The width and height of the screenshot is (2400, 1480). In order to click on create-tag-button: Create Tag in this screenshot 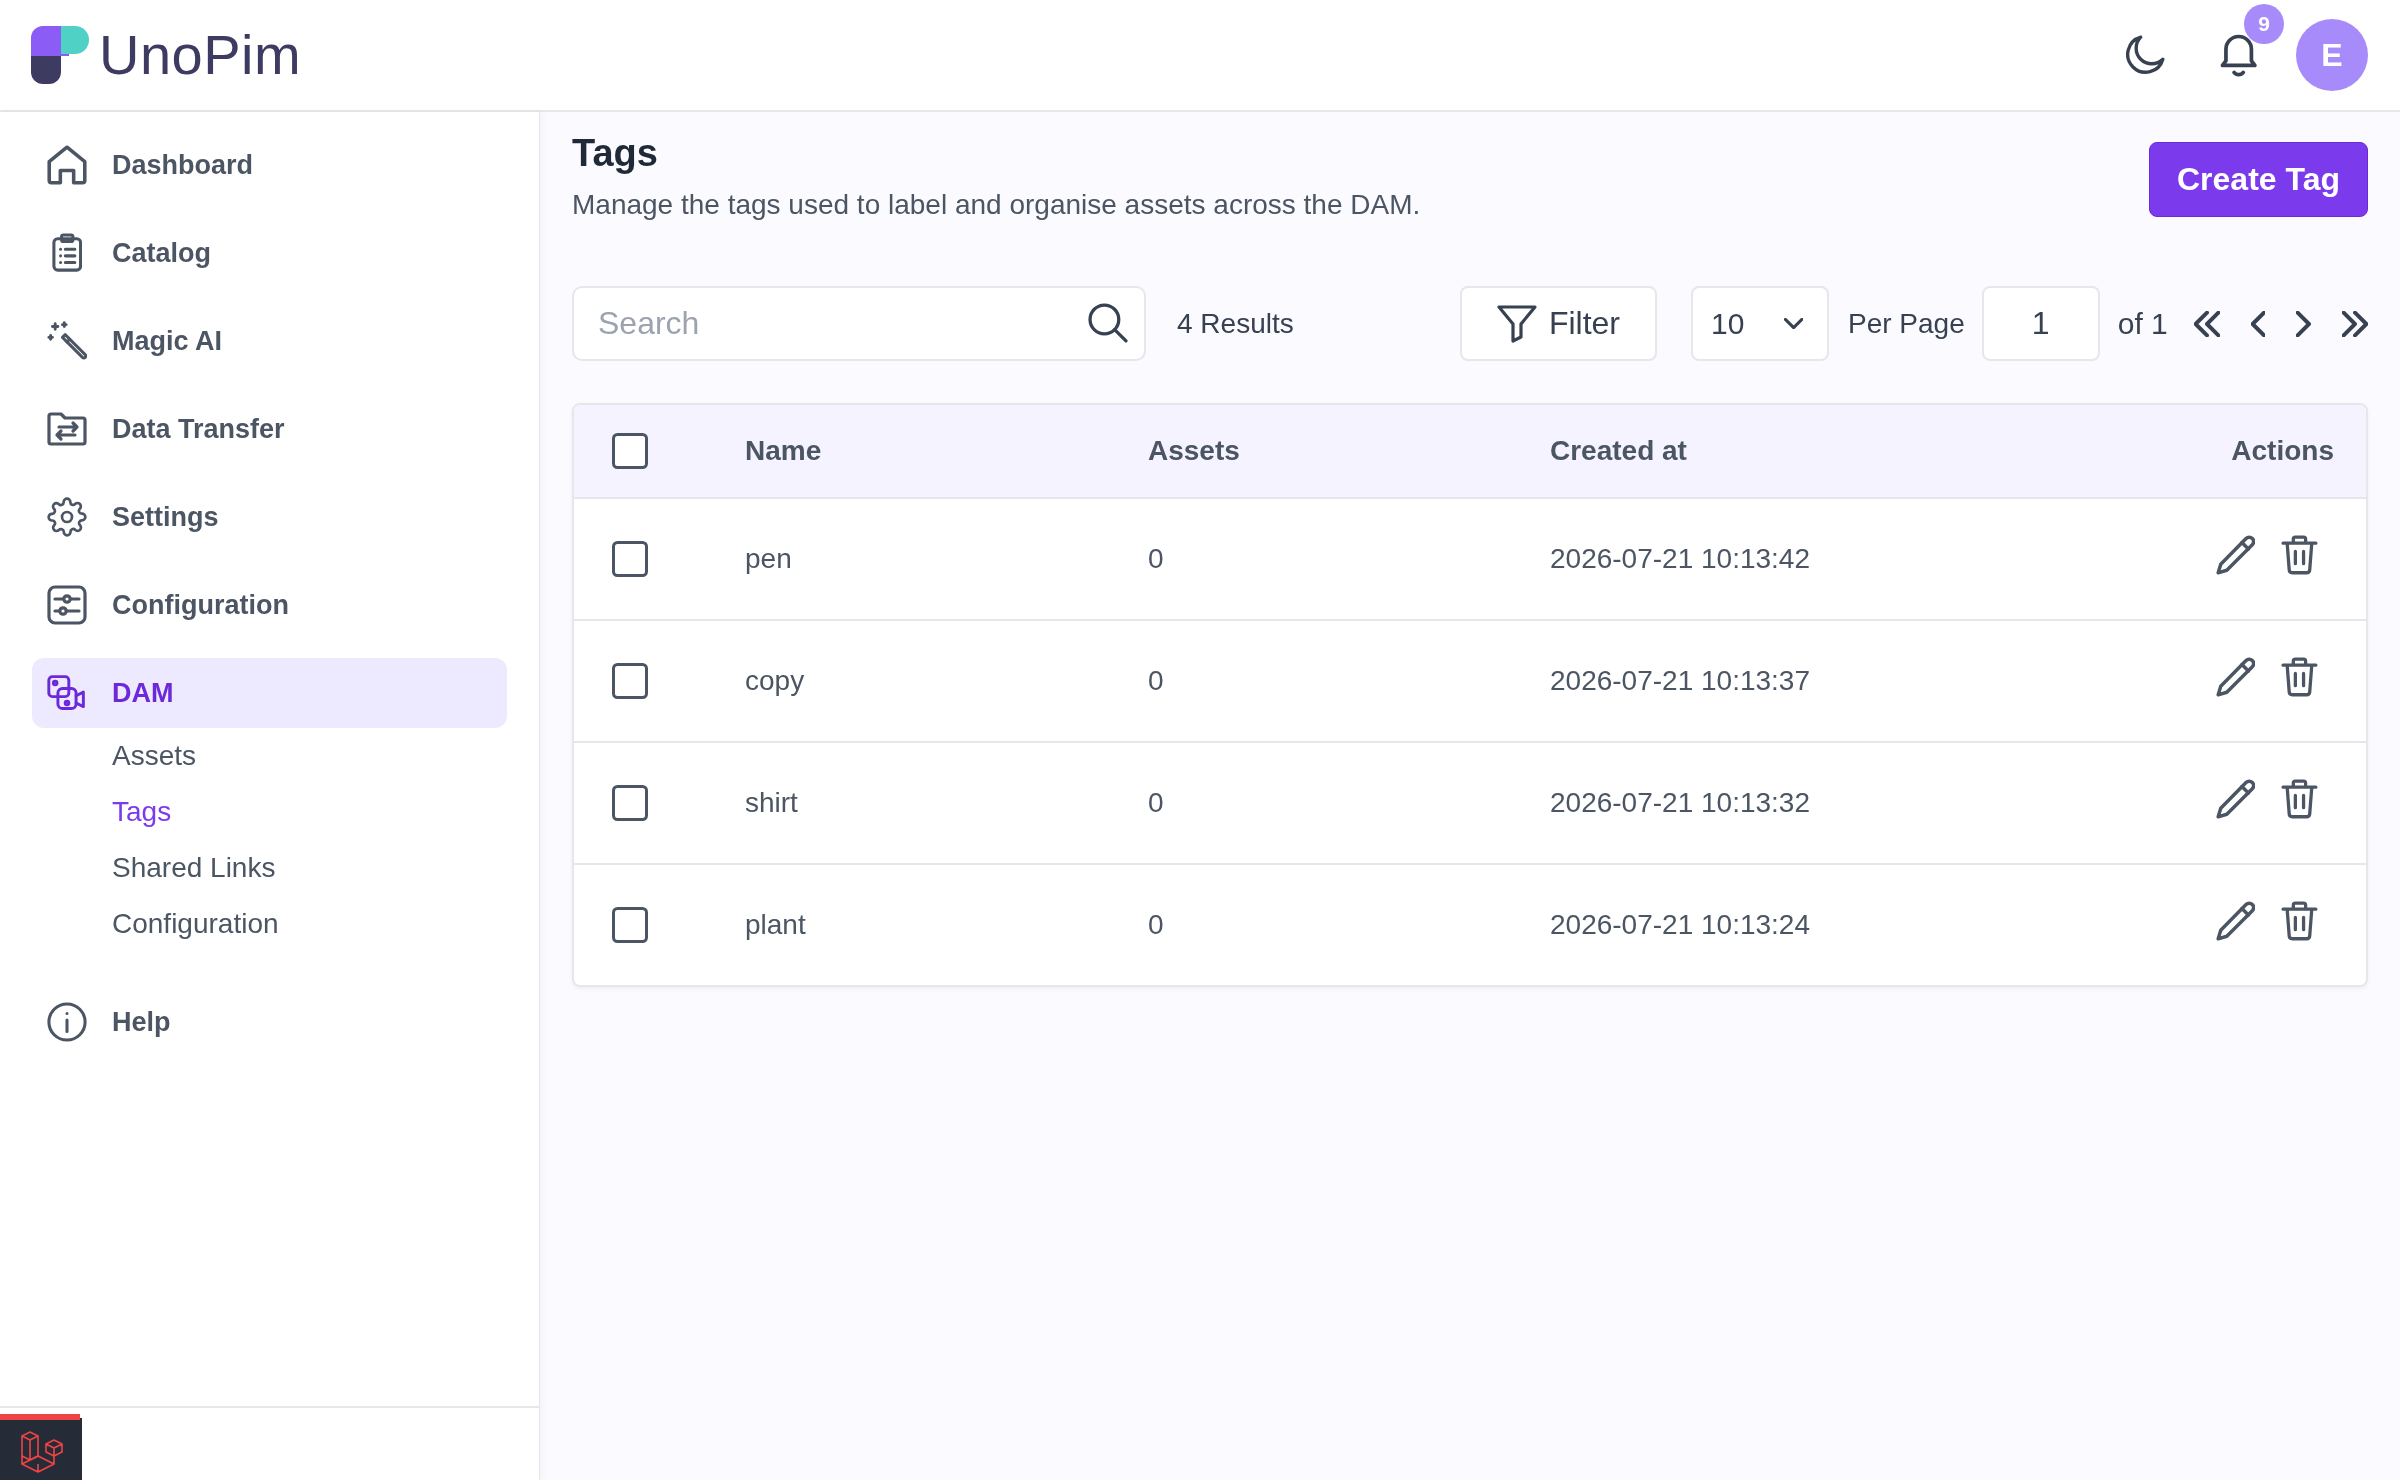, I will do `click(2258, 179)`.